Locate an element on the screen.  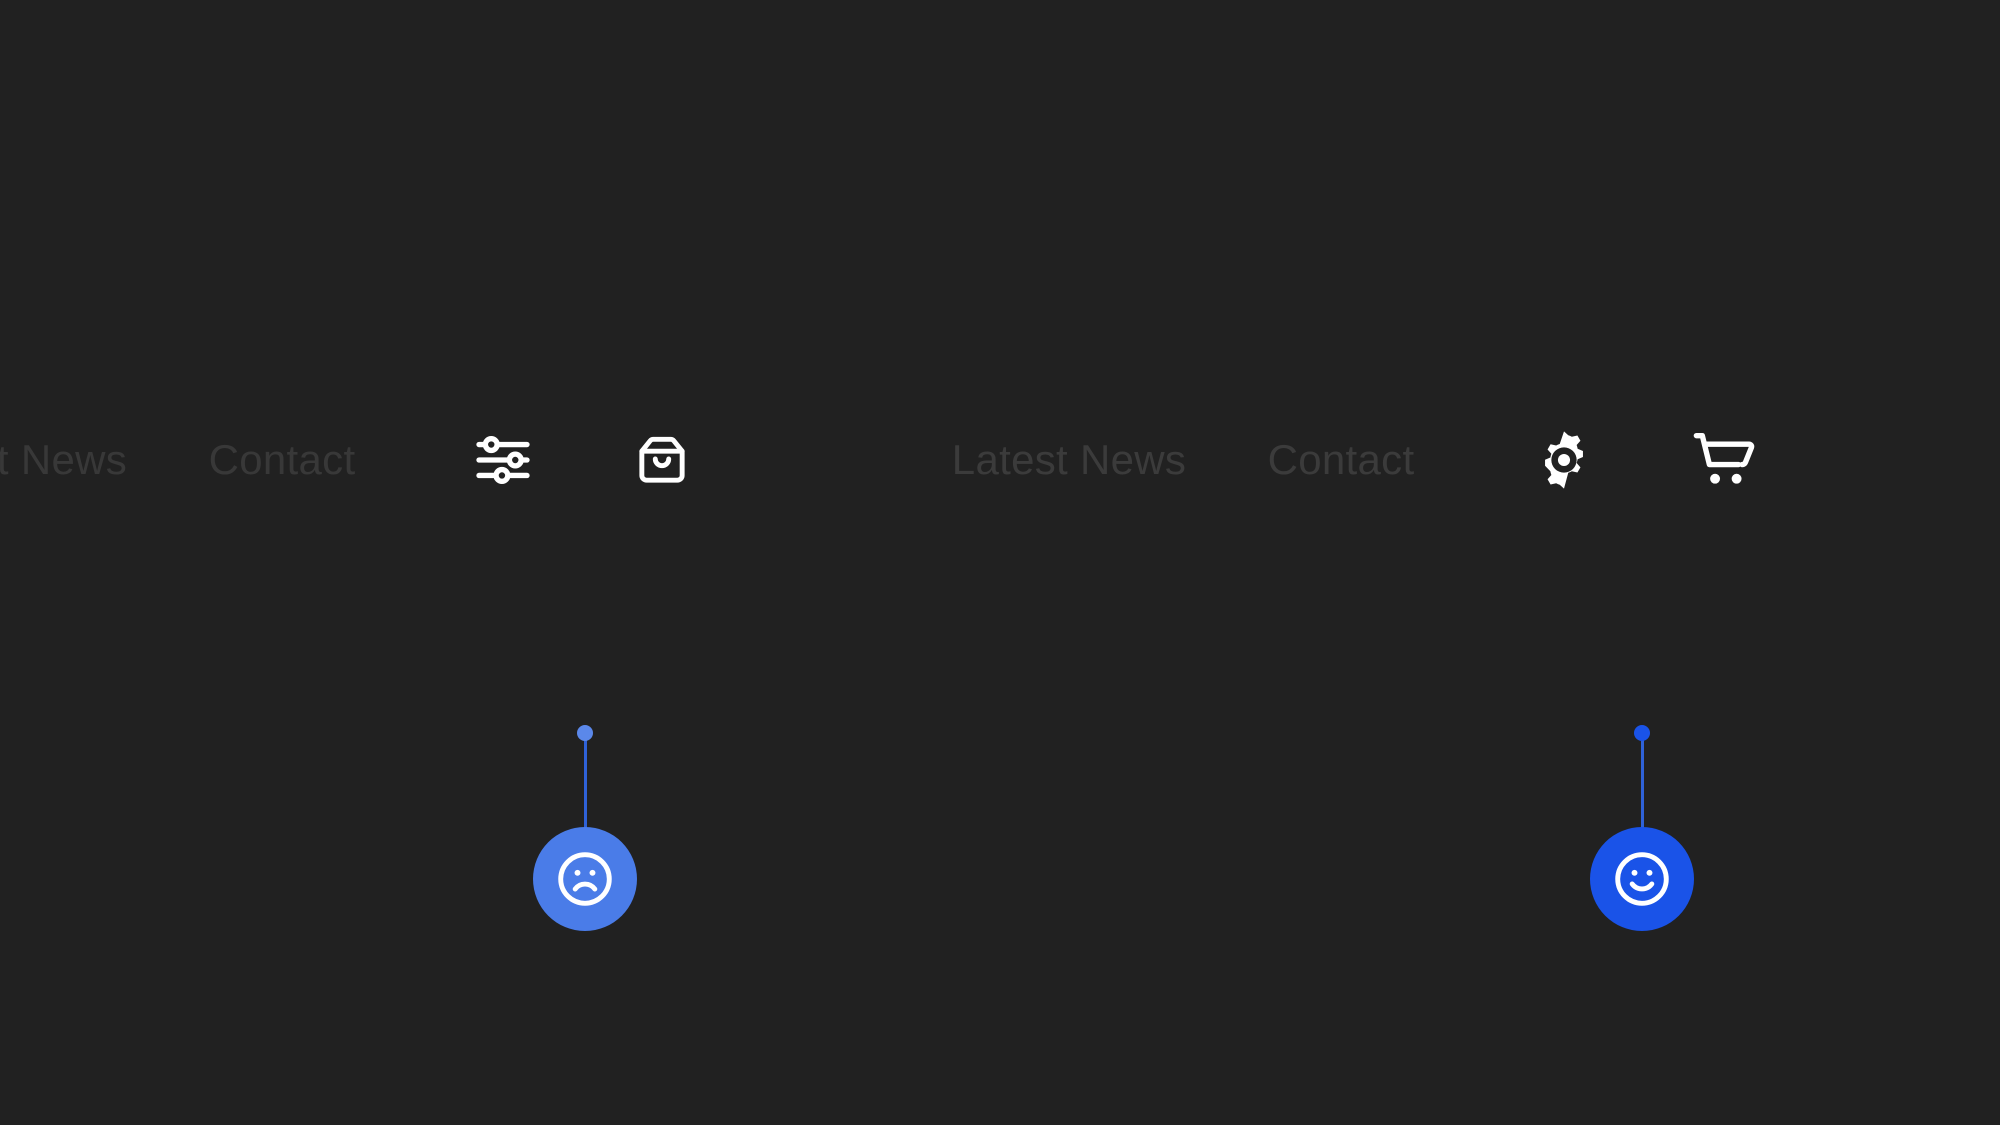
nav-link-latest-news-left: t News is located at coordinates (64, 460).